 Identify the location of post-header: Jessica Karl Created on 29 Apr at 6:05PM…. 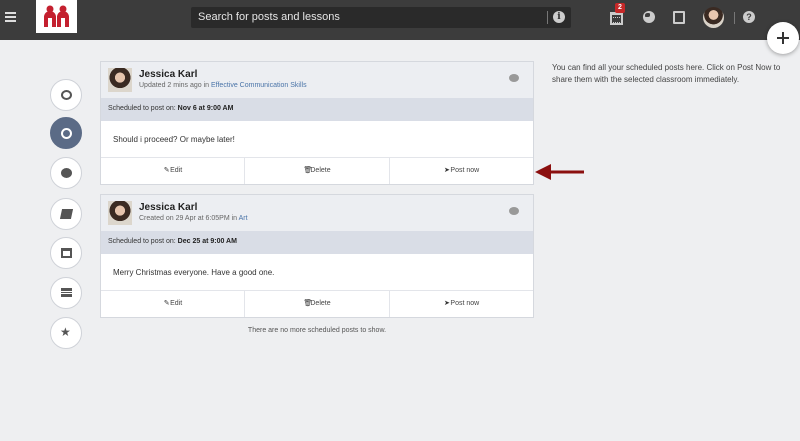
(317, 213).